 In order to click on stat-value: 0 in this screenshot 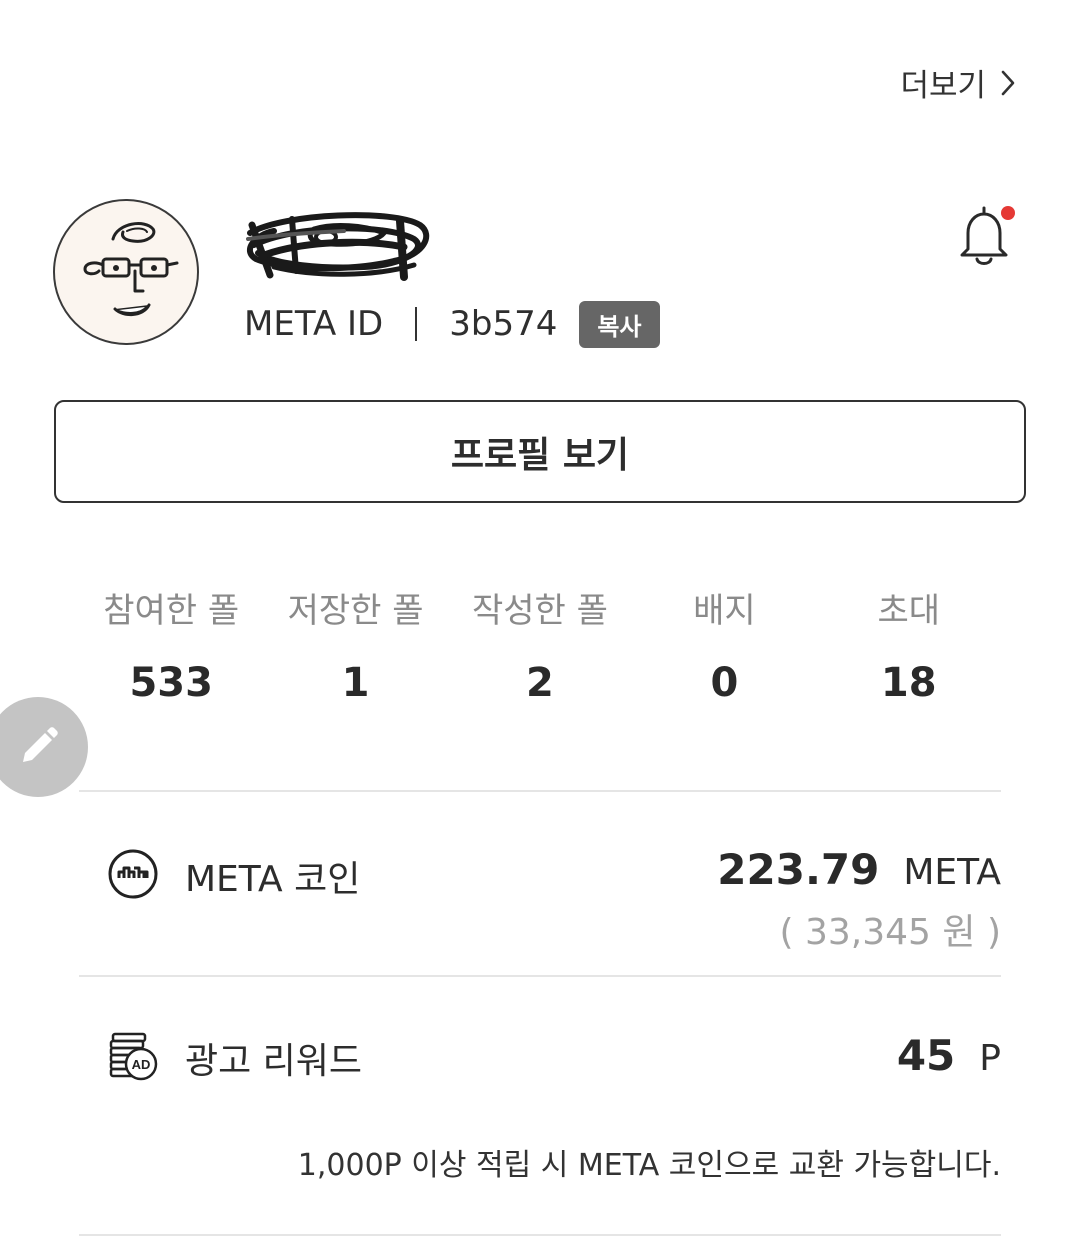, I will do `click(724, 683)`.